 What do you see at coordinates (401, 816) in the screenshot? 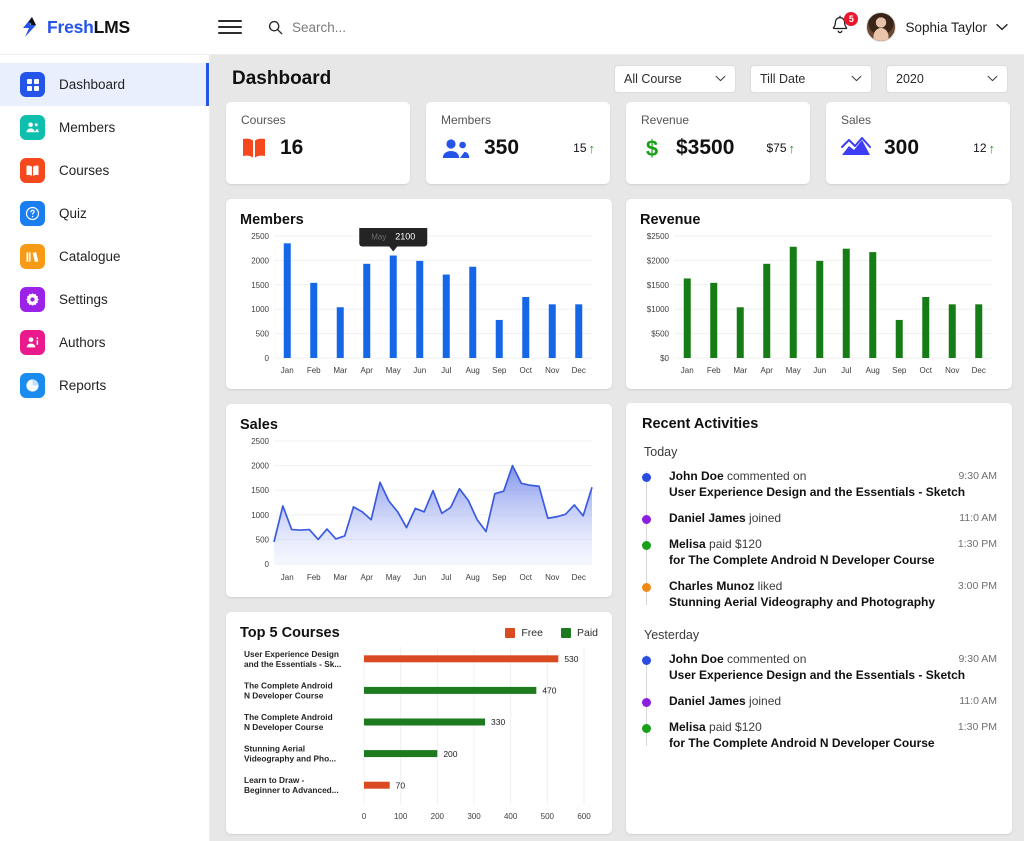
I see `svg-text: 100` at bounding box center [401, 816].